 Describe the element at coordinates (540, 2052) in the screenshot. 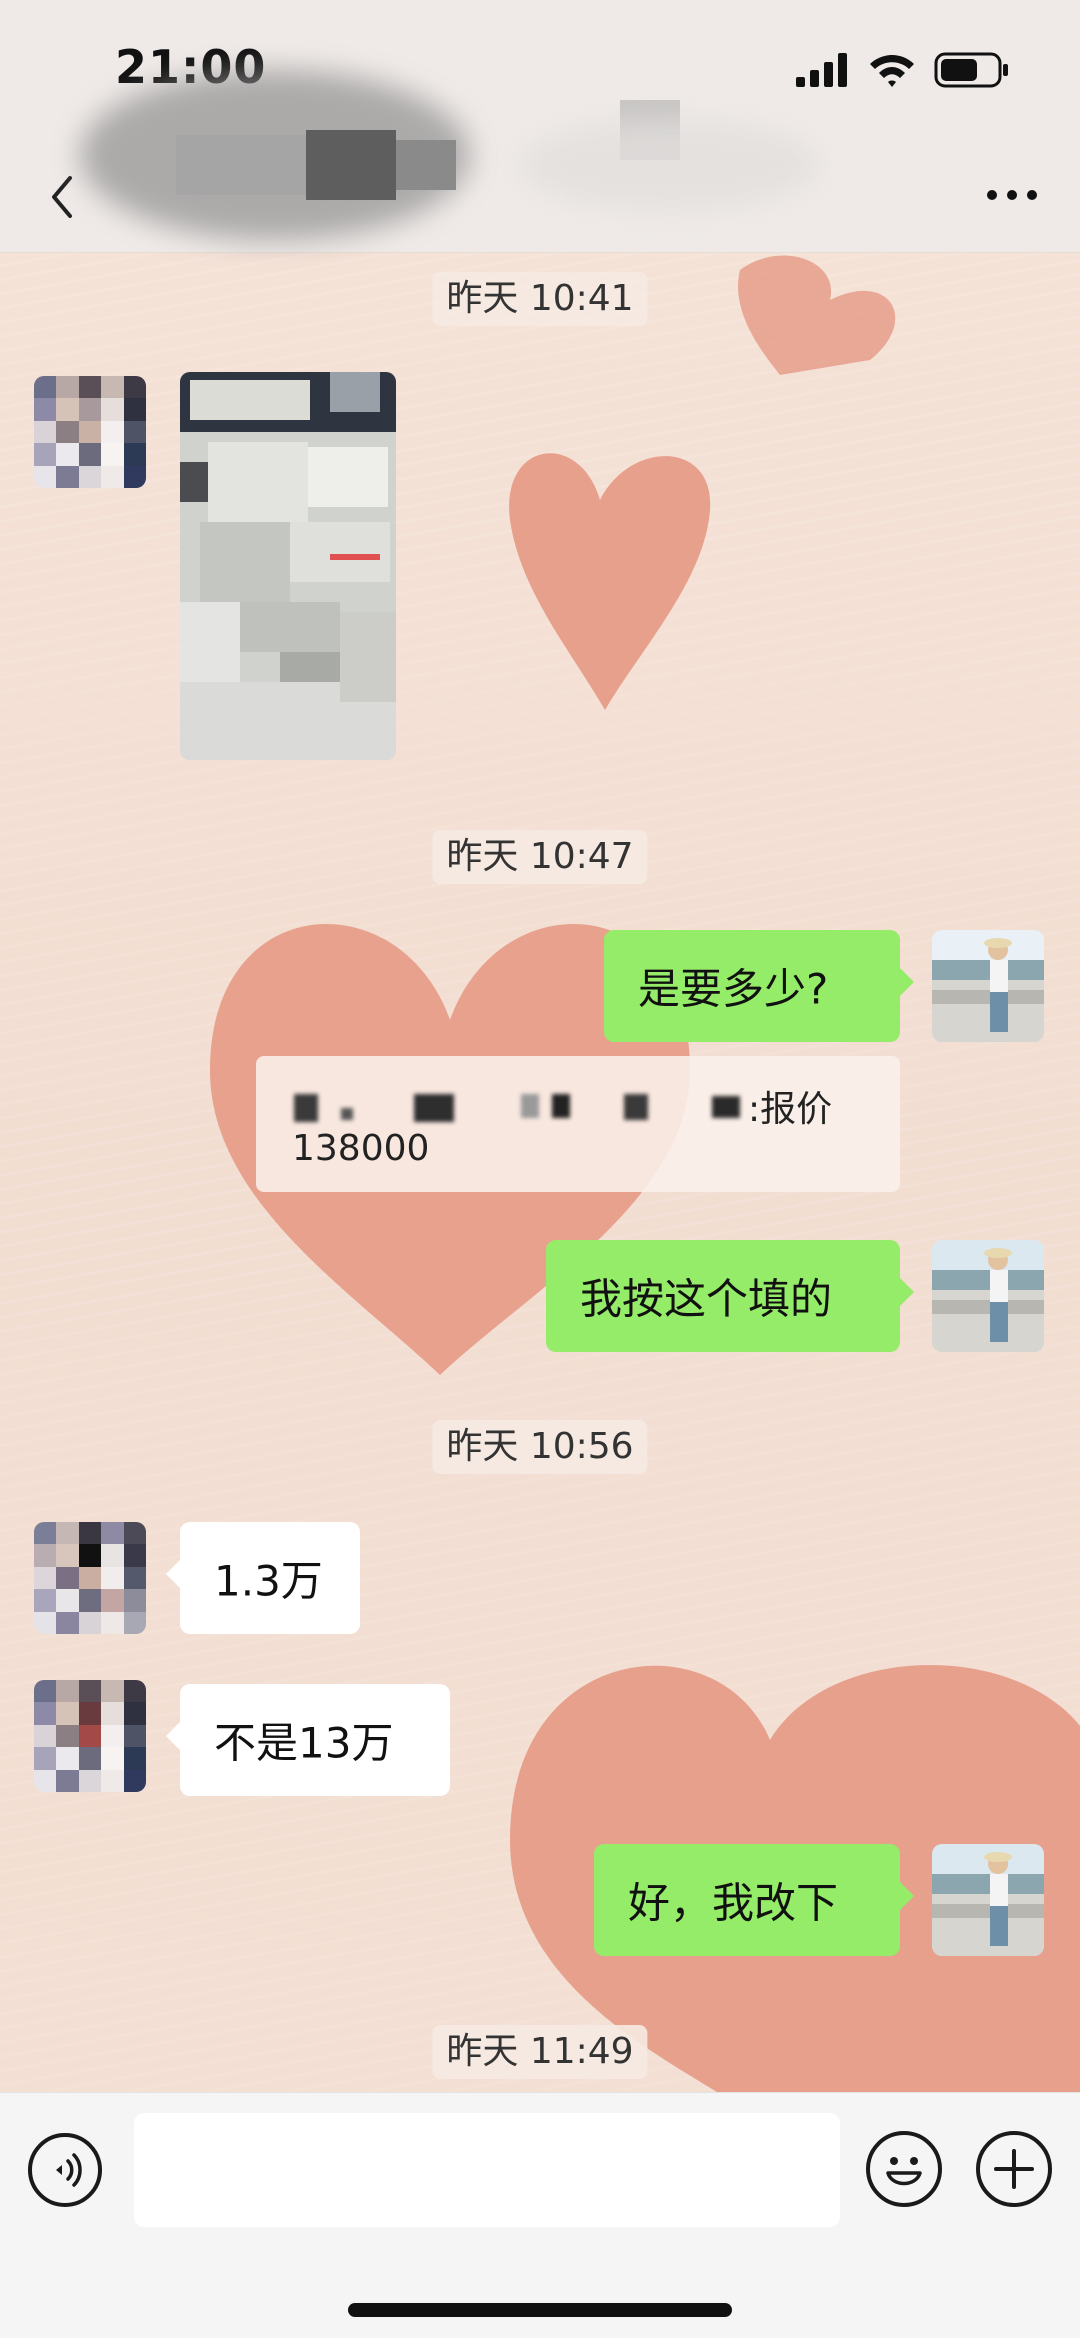

I see `timestamp: 昨天 11:49` at that location.